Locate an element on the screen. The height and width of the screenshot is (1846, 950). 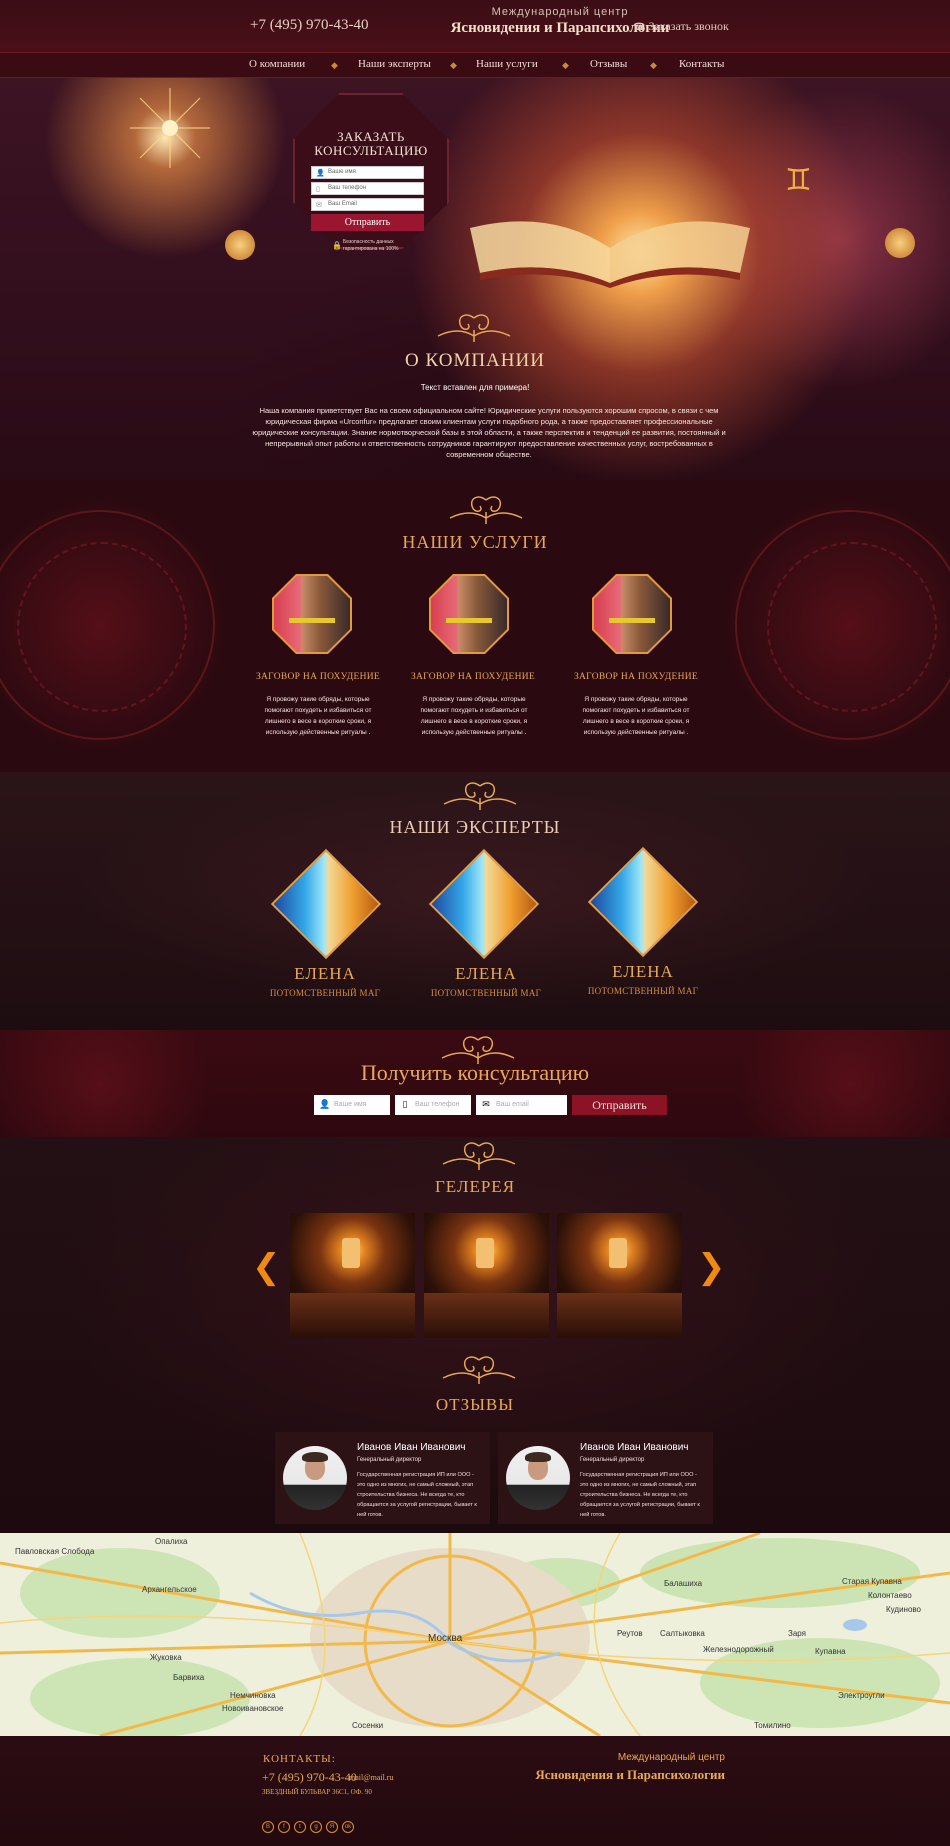
facebook-icon: f is located at coordinates (284, 1827).